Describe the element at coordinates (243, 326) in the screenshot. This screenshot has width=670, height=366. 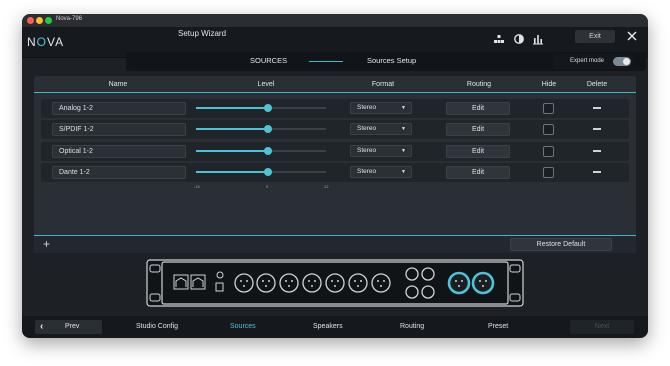
I see `step-sources: Sources` at that location.